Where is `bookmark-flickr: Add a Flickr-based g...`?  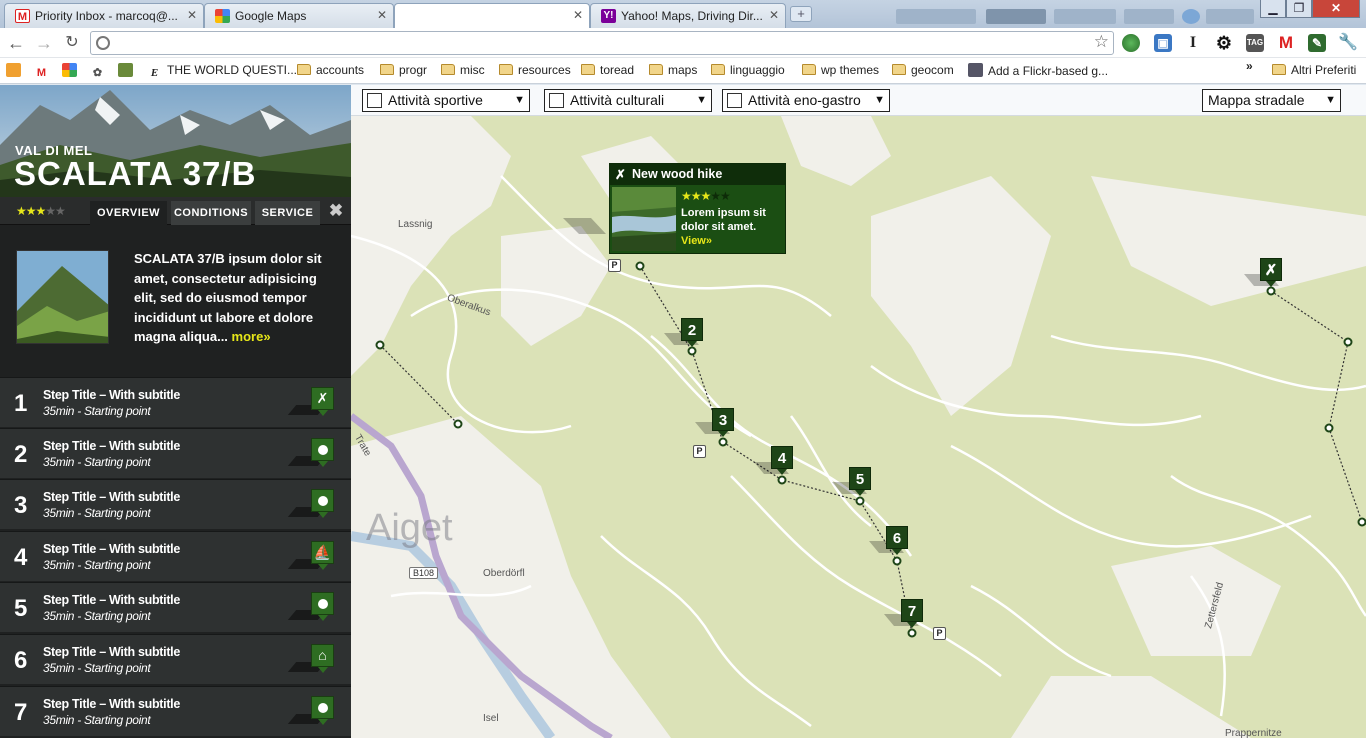
bookmark-flickr: Add a Flickr-based g... is located at coordinates (1038, 70).